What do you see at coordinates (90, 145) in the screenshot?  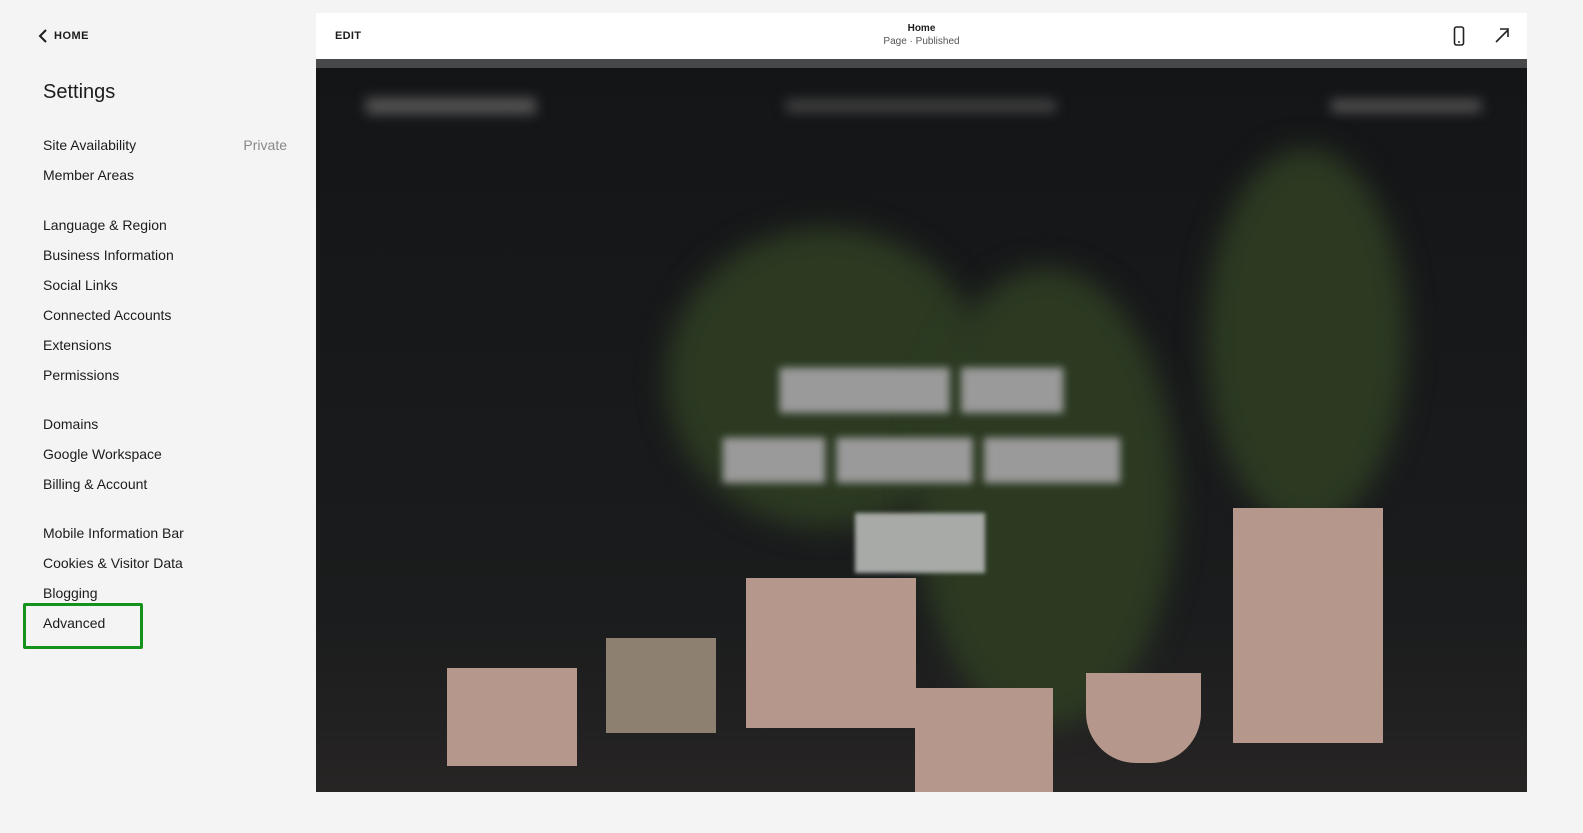 I see `item-label: Site Availability` at bounding box center [90, 145].